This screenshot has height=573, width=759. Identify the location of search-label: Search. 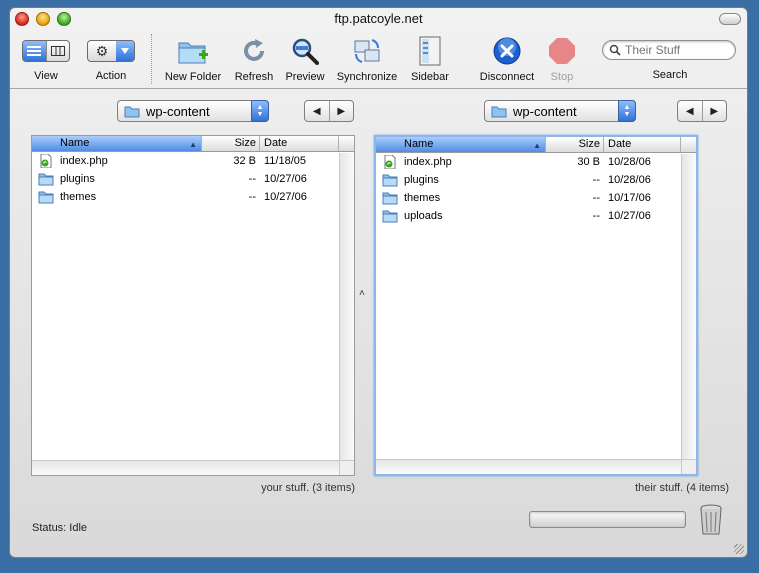
(670, 75).